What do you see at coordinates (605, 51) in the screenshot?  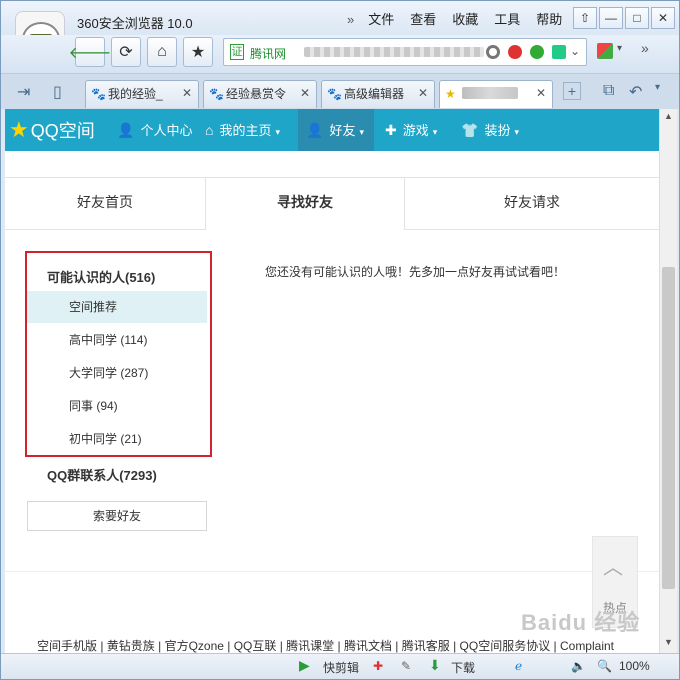 I see `apps-icon` at bounding box center [605, 51].